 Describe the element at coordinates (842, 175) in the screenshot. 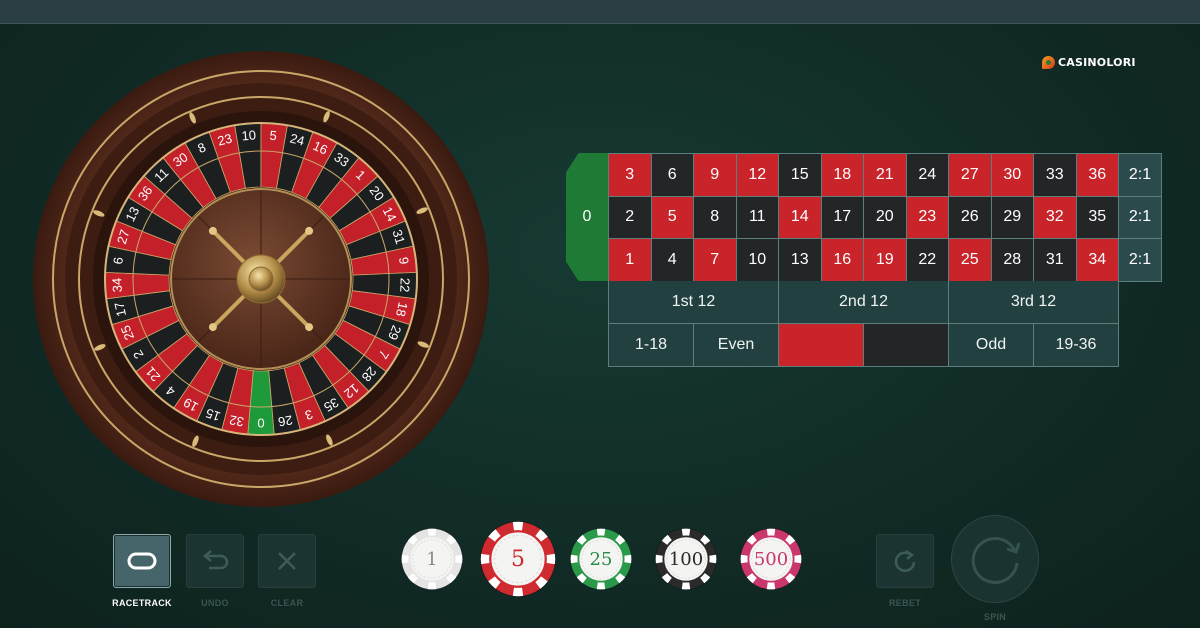

I see `number-cell: 18` at that location.